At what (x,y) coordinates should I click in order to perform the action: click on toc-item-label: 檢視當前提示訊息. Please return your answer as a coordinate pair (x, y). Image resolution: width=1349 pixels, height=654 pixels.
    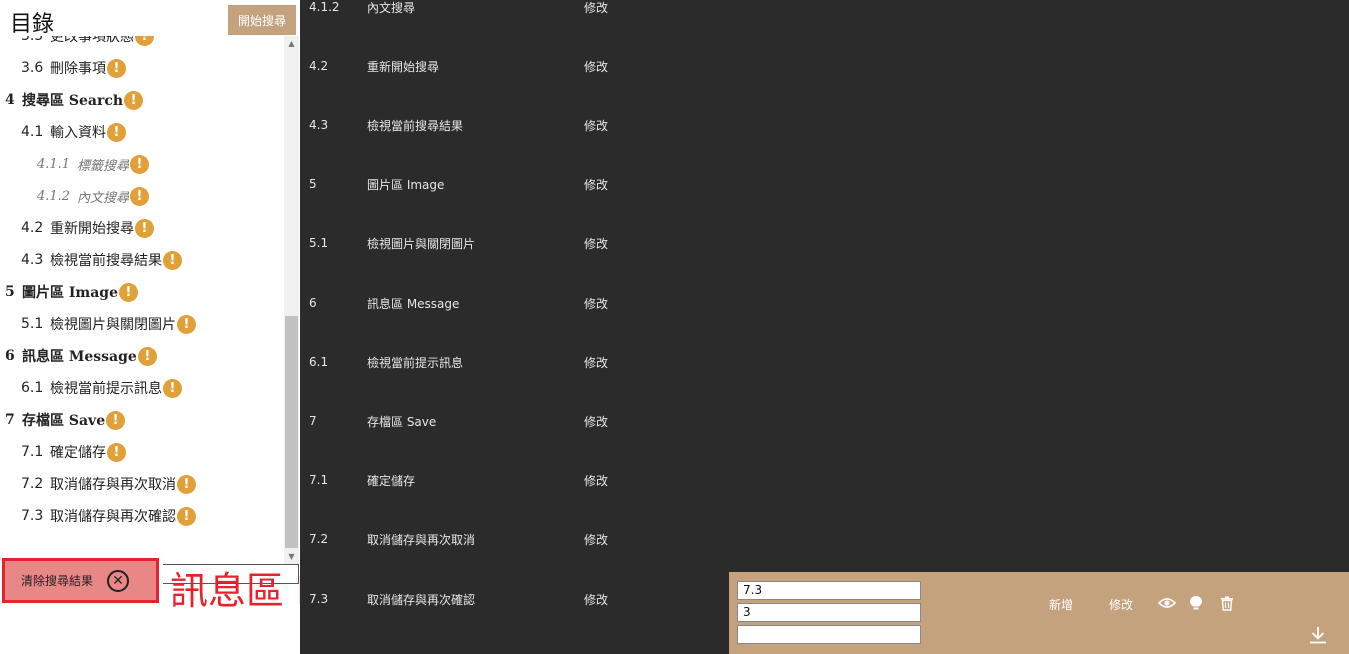
    Looking at the image, I should click on (106, 389).